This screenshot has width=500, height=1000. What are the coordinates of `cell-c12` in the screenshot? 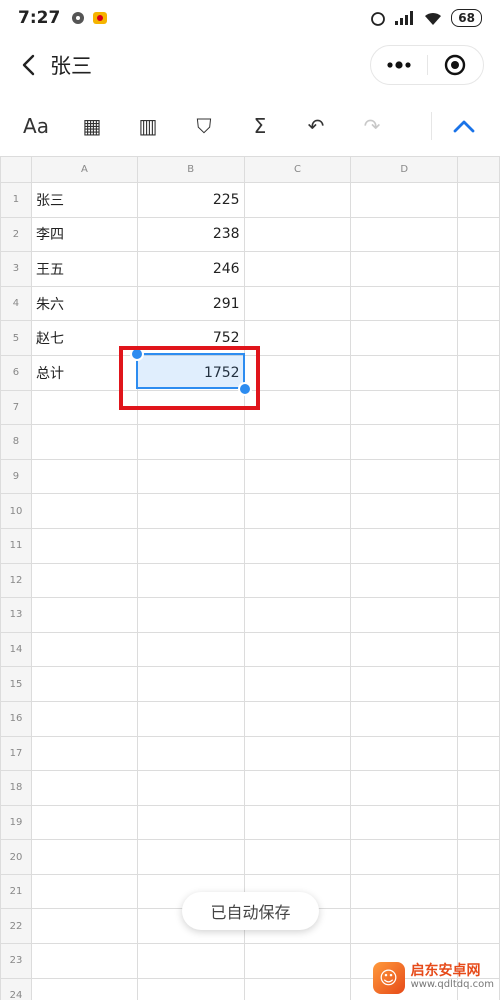 It's located at (297, 580).